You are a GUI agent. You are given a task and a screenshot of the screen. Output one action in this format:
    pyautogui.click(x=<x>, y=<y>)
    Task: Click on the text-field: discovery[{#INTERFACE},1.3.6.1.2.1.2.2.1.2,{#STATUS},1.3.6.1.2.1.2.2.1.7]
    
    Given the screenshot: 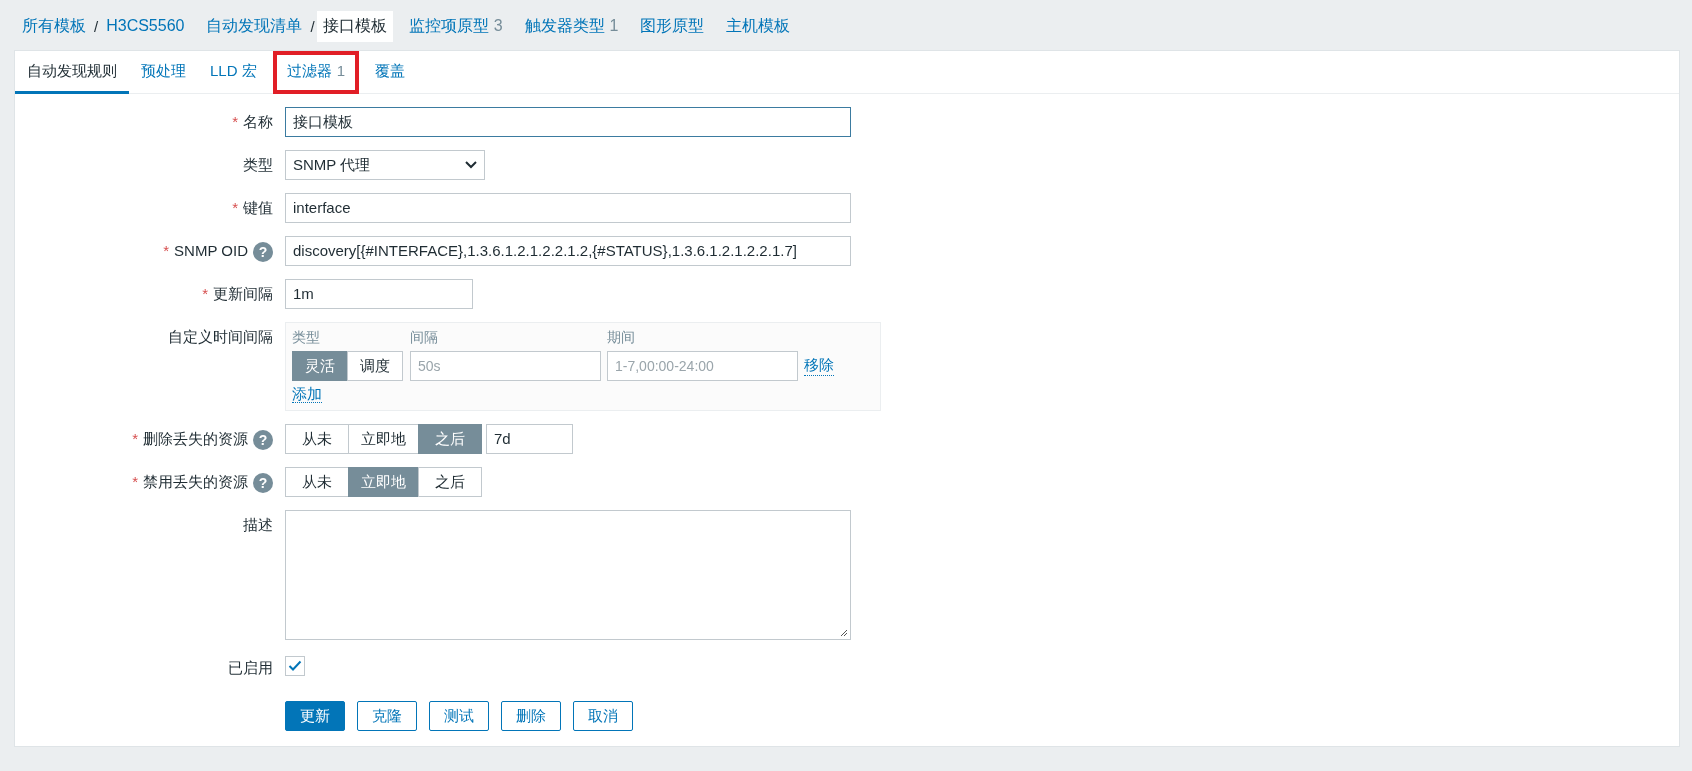 What is the action you would take?
    pyautogui.click(x=568, y=251)
    